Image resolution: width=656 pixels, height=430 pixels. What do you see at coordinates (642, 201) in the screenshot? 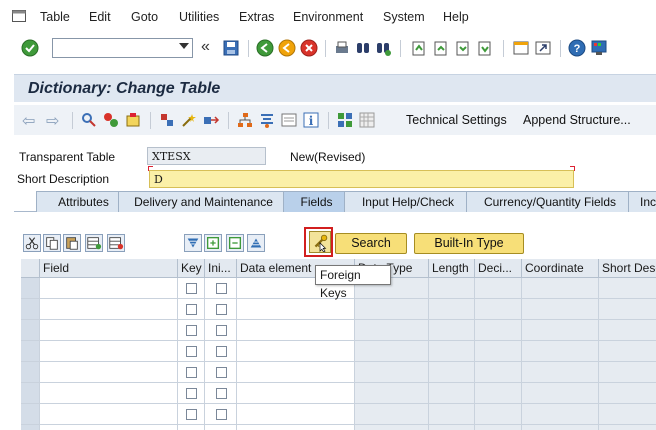
I see `tab-include: Inc` at bounding box center [642, 201].